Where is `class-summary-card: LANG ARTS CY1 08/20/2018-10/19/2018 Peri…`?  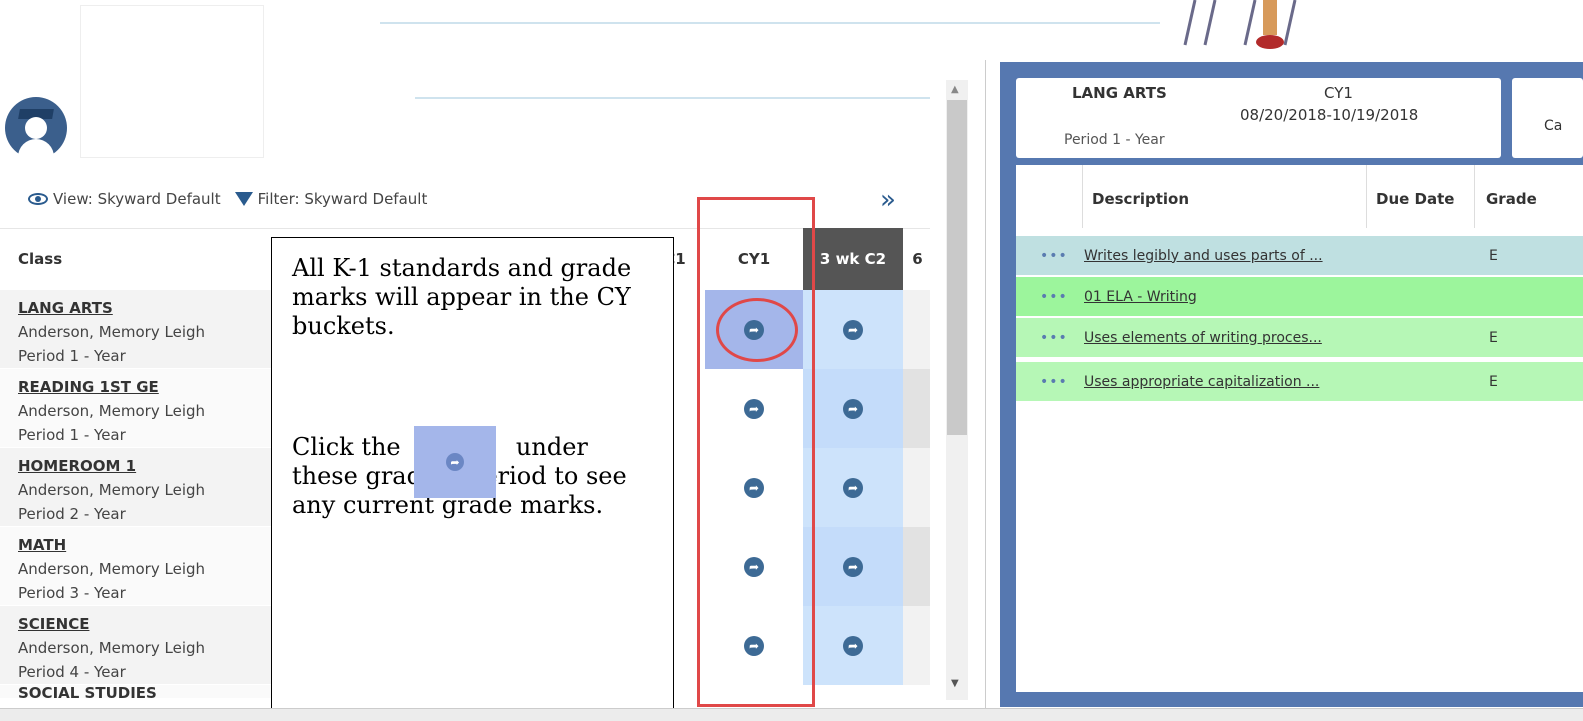
class-summary-card: LANG ARTS CY1 08/20/2018-10/19/2018 Peri… is located at coordinates (1258, 118).